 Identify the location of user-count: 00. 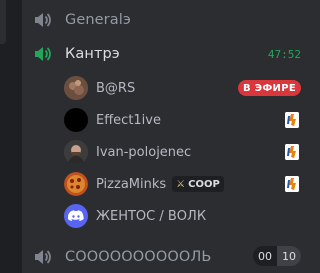
(265, 256).